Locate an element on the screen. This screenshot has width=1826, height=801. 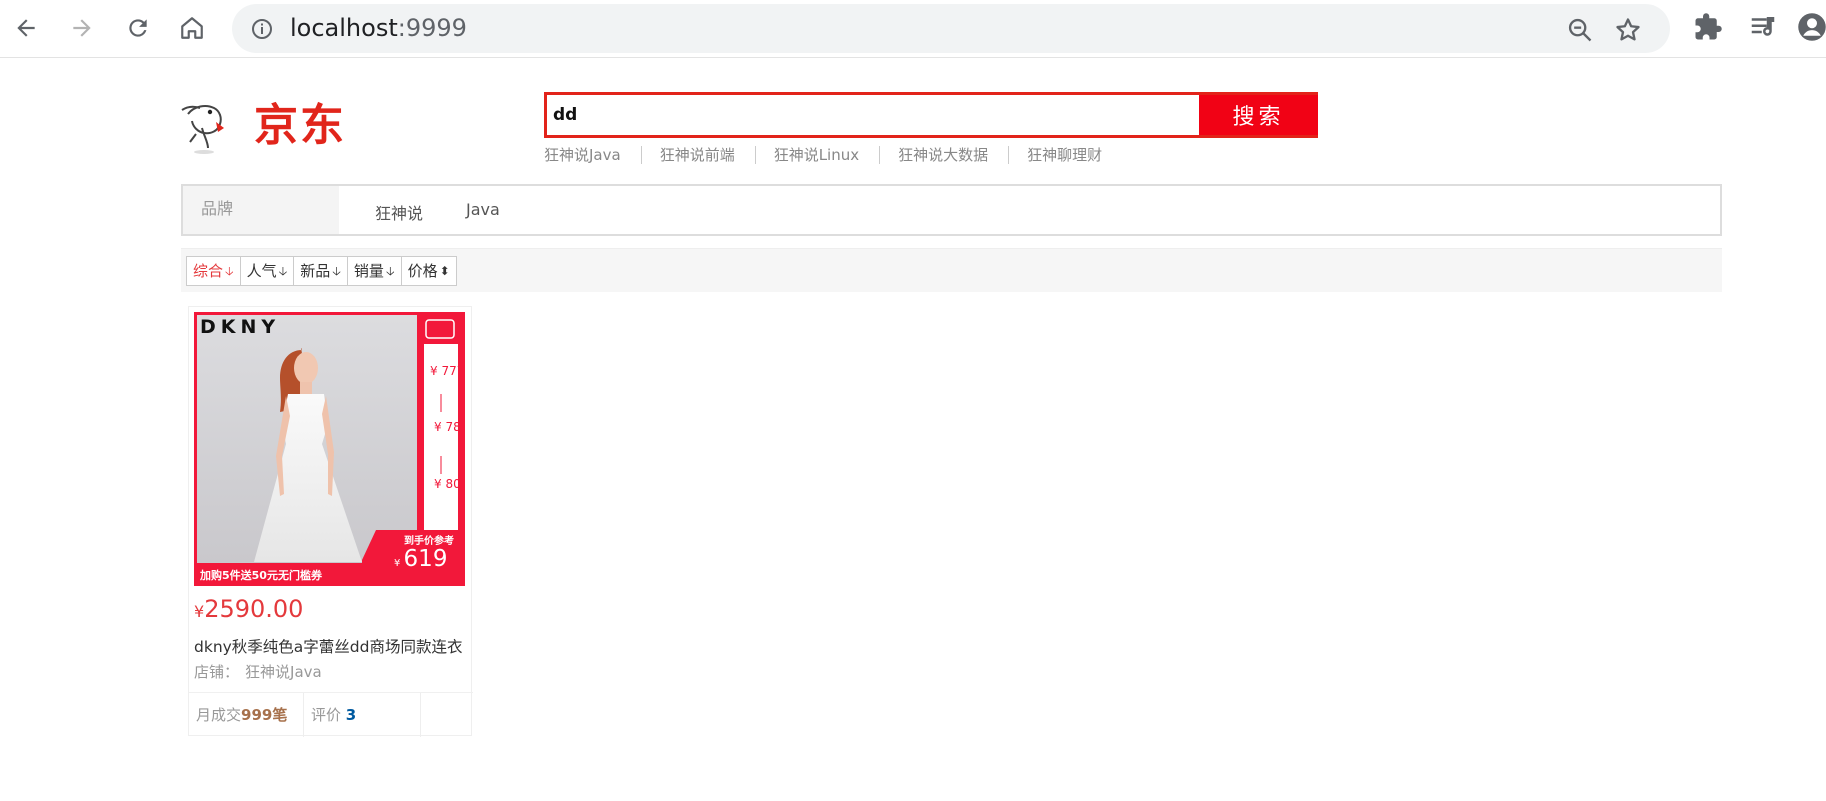
hotword-link: 狂神说前端 is located at coordinates (708, 155).